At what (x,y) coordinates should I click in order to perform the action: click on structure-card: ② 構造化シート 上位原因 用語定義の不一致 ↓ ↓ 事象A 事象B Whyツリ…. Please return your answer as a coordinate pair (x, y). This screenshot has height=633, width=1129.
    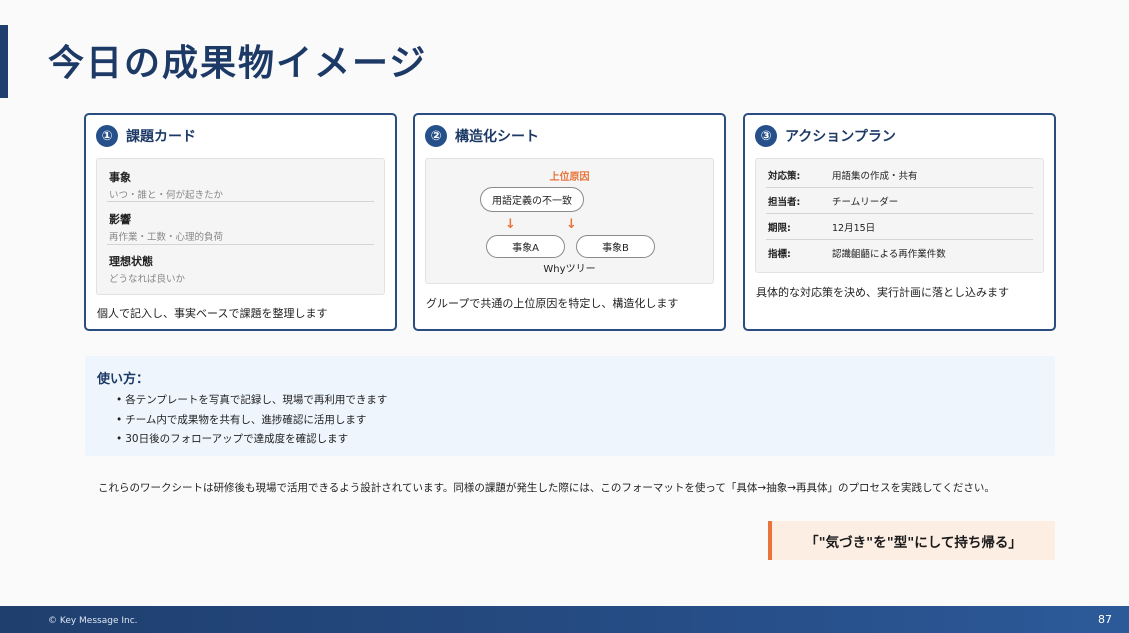
    Looking at the image, I should click on (569, 222).